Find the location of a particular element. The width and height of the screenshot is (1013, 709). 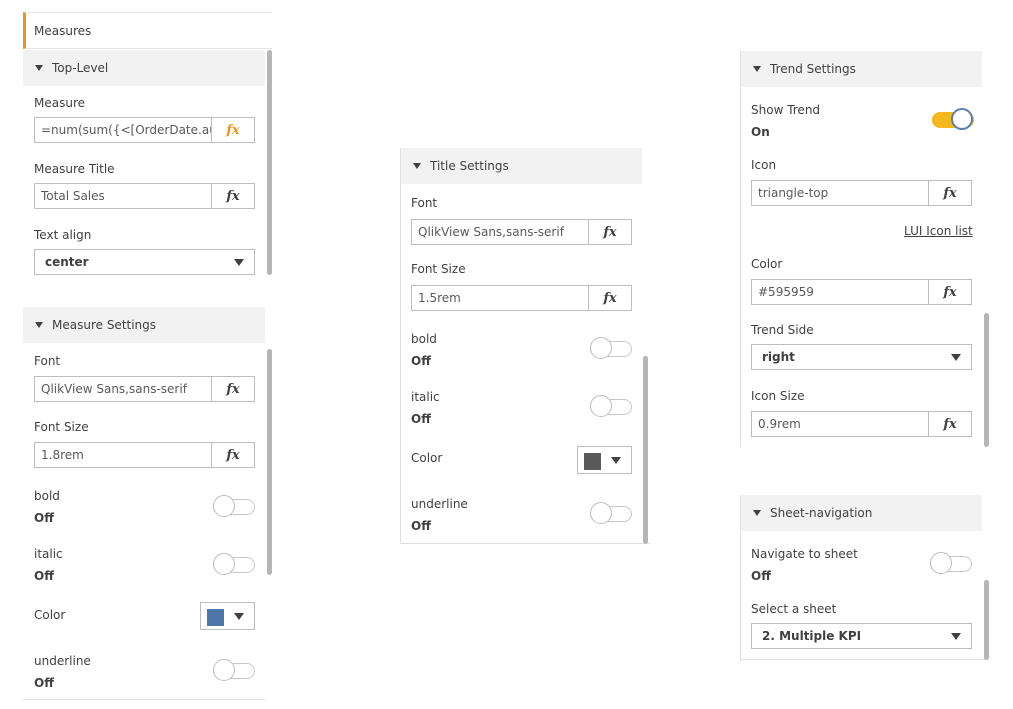

measure-settings-header: Measure Settings is located at coordinates (144, 325).